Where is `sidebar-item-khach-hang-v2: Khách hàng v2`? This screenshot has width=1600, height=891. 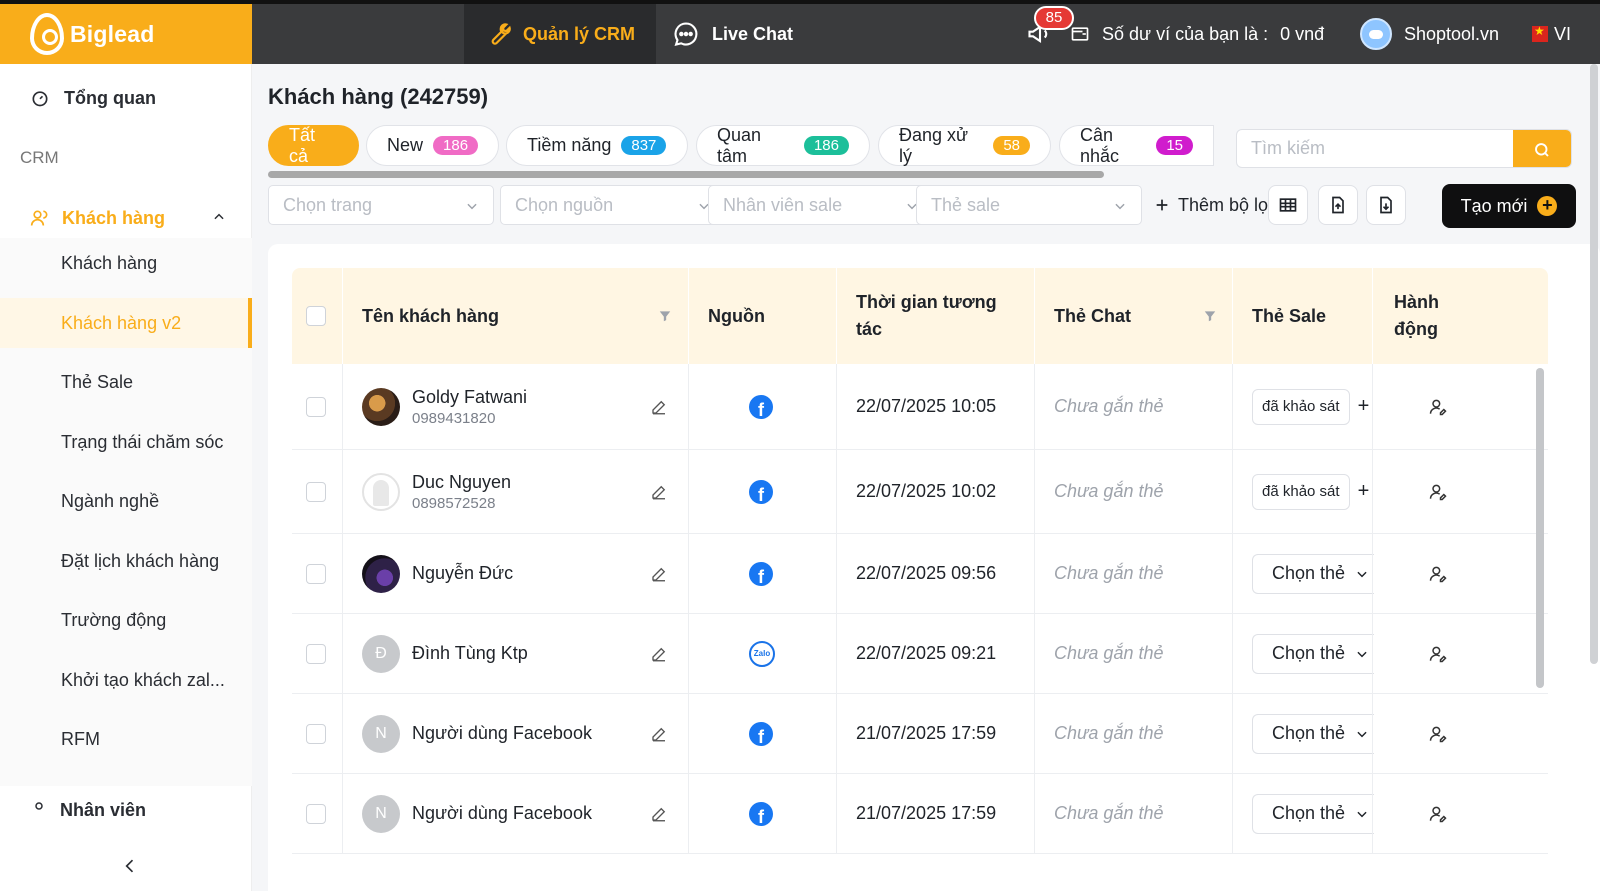 sidebar-item-khach-hang-v2: Khách hàng v2 is located at coordinates (126, 323).